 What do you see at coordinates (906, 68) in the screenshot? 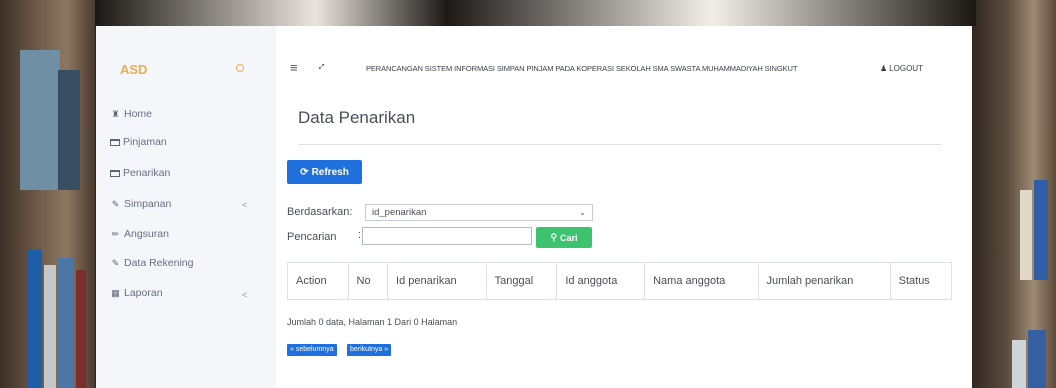
I see `logout-label: LOGOUT` at bounding box center [906, 68].